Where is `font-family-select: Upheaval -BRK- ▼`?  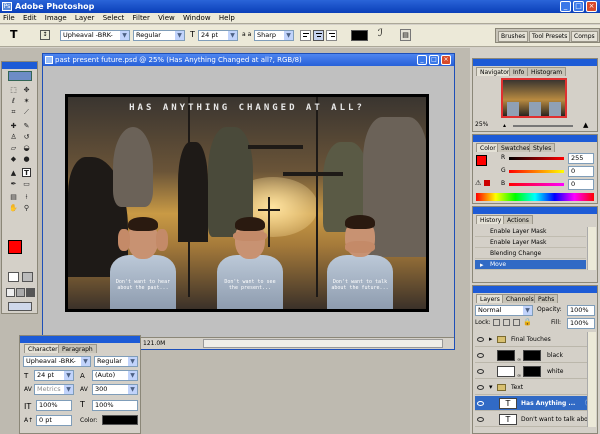
font-family-select: Upheaval -BRK- ▼ is located at coordinates (95, 35).